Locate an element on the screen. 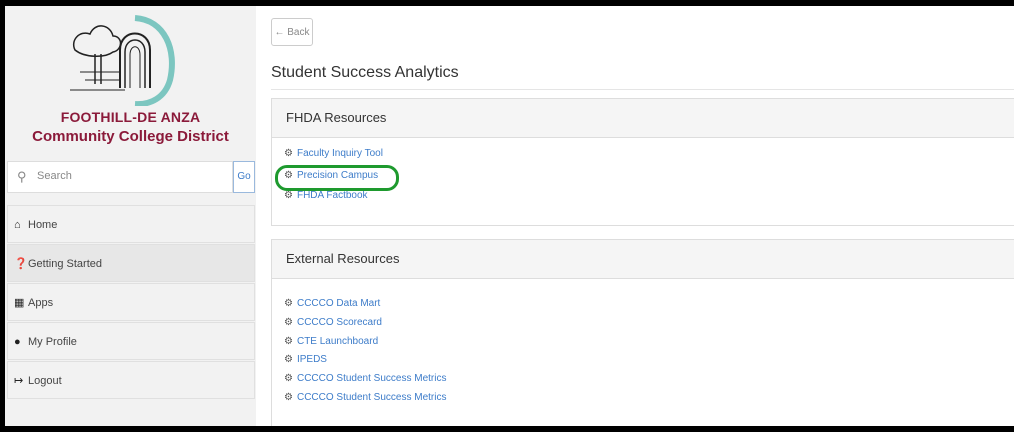  sidebar-item-getting-started: ❓Getting Started is located at coordinates (131, 263).